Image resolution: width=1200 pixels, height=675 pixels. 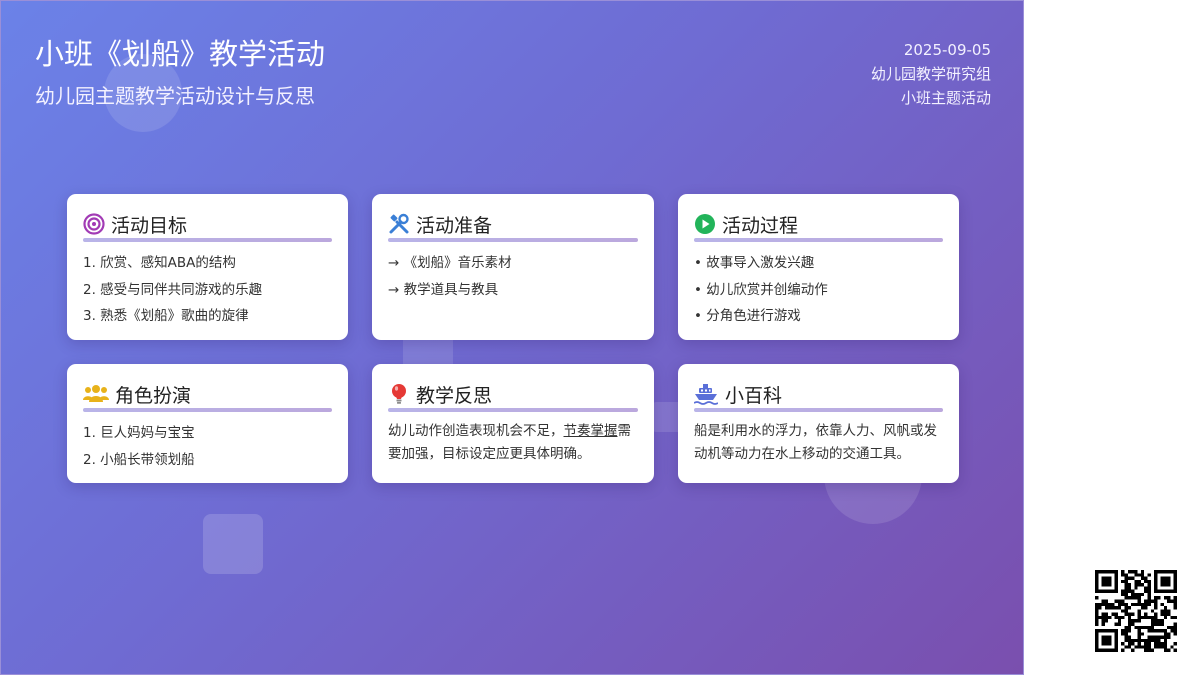 What do you see at coordinates (233, 544) in the screenshot?
I see `decorative-square` at bounding box center [233, 544].